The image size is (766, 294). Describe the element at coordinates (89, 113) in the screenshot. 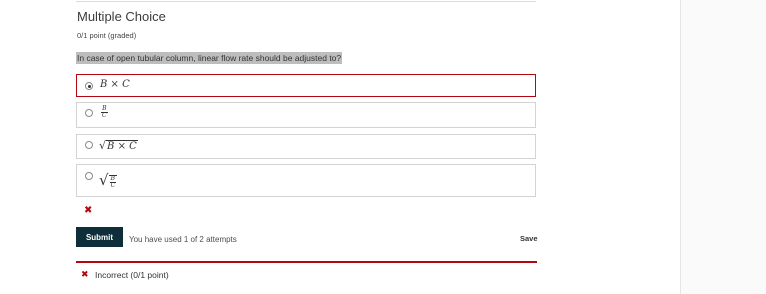

I see `radio-choice-b` at that location.